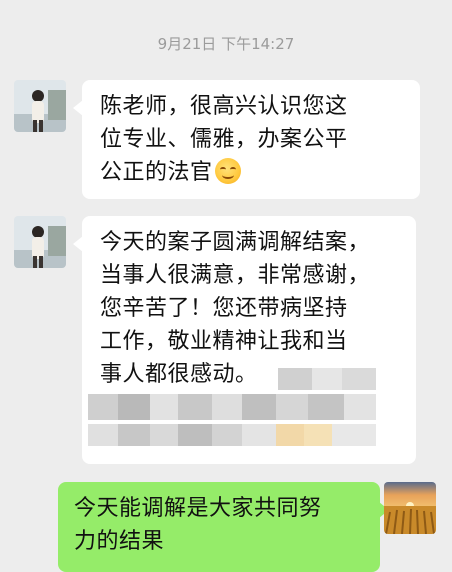 The width and height of the screenshot is (452, 572). I want to click on outgoing-message-bubble: 今天能调解是大家共同努 力的结果, so click(223, 527).